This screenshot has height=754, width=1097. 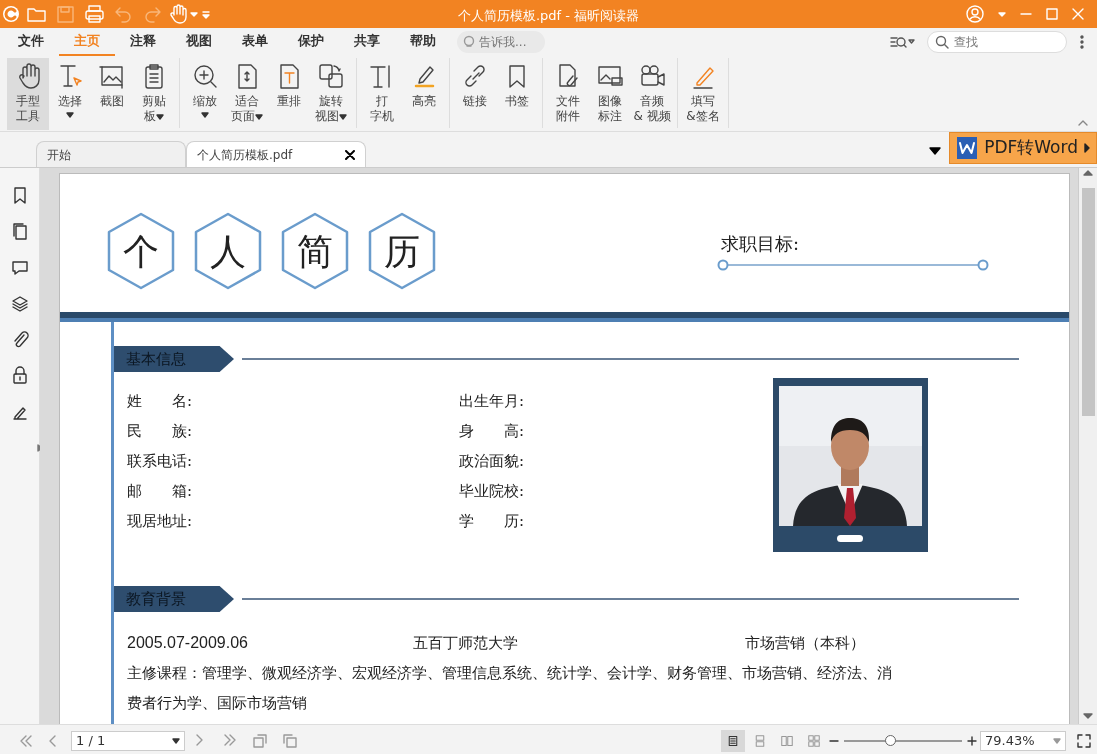 I want to click on title-character: 人, so click(x=228, y=251).